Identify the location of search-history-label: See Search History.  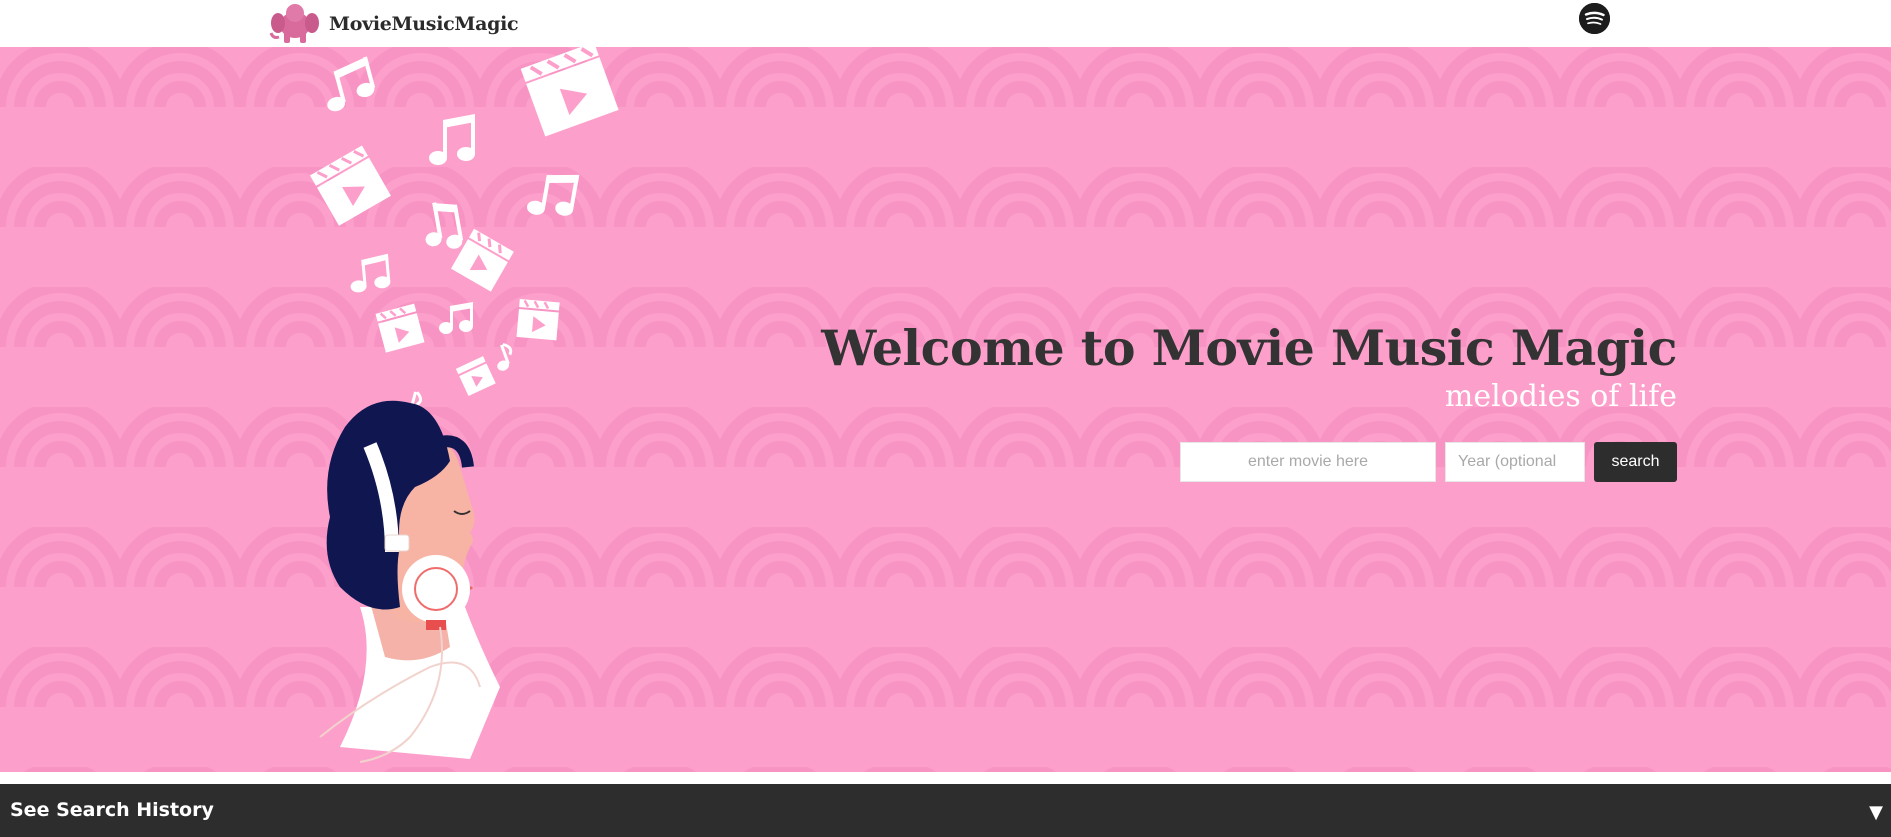
(112, 810).